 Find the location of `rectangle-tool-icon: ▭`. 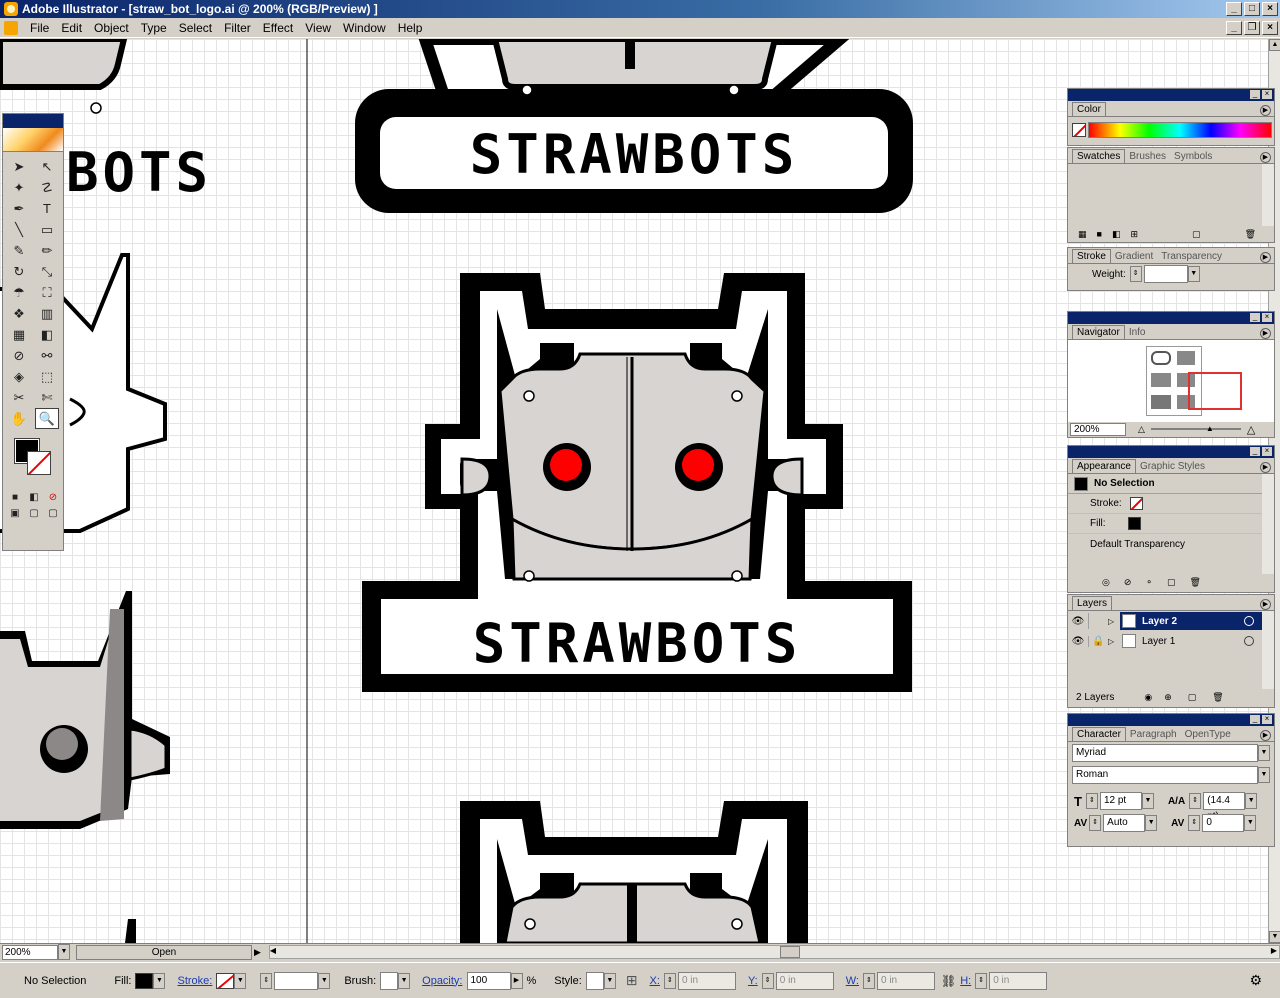

rectangle-tool-icon: ▭ is located at coordinates (47, 229).